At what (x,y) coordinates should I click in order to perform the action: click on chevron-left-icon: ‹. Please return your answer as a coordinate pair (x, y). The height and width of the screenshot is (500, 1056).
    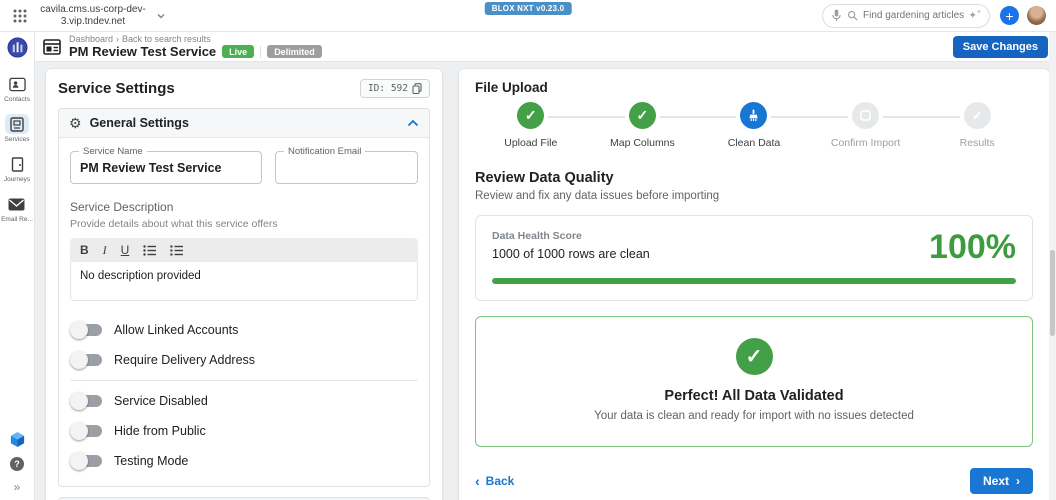
    Looking at the image, I should click on (477, 481).